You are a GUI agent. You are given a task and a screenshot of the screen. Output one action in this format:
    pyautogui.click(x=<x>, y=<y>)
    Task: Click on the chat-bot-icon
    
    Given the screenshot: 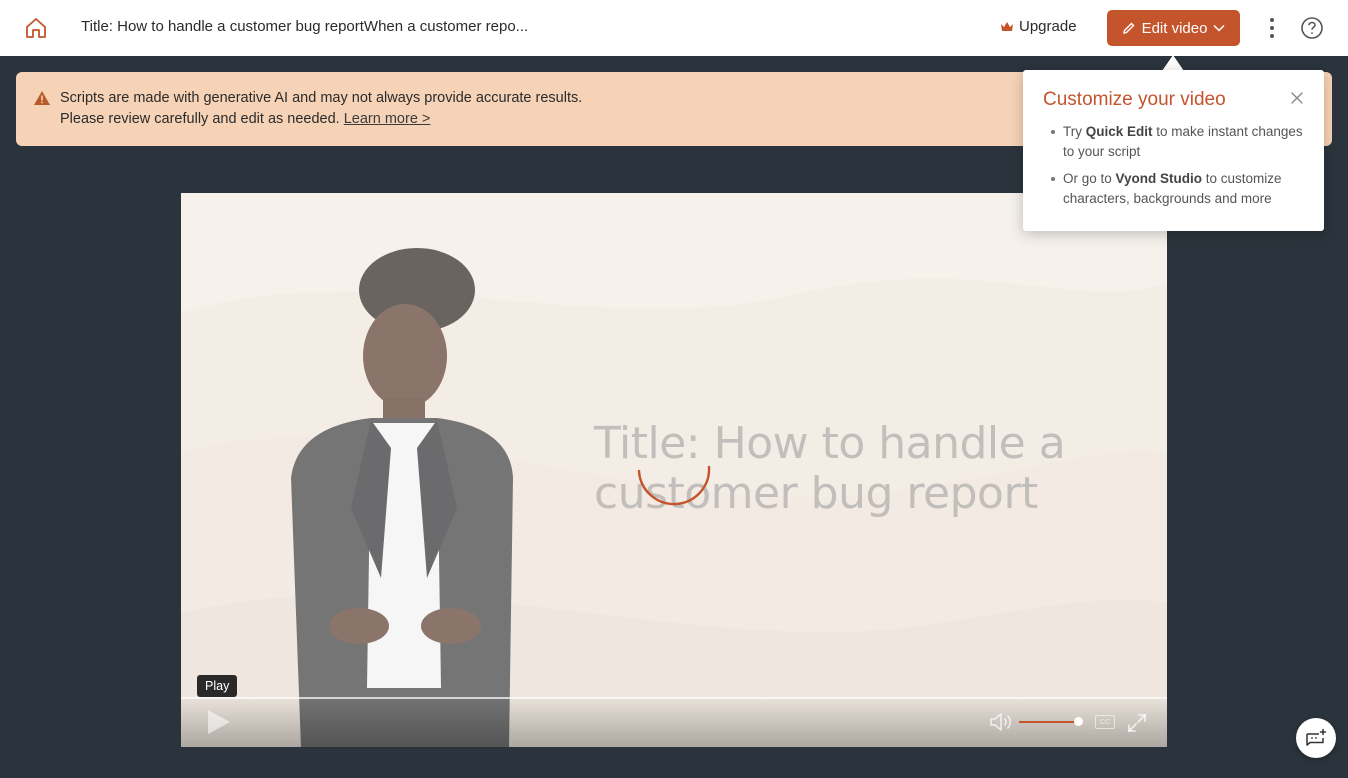 What is the action you would take?
    pyautogui.click(x=1316, y=737)
    